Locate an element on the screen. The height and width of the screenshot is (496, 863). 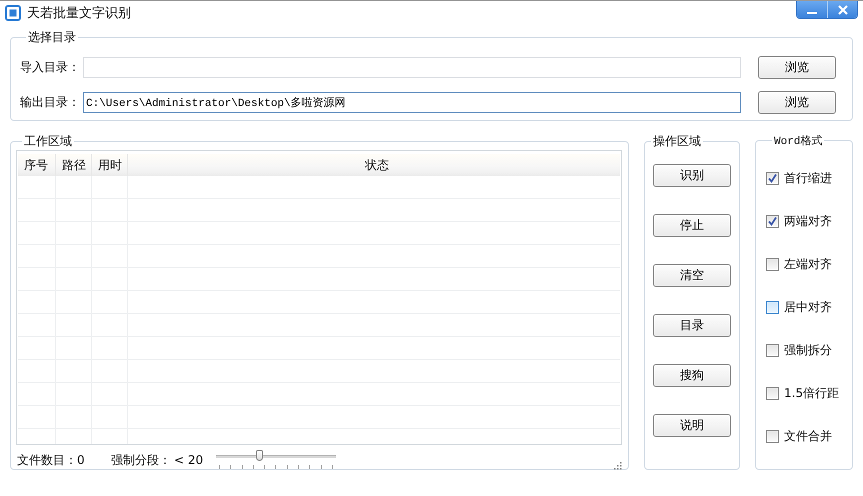
field-label: 输出目录： is located at coordinates (50, 102).